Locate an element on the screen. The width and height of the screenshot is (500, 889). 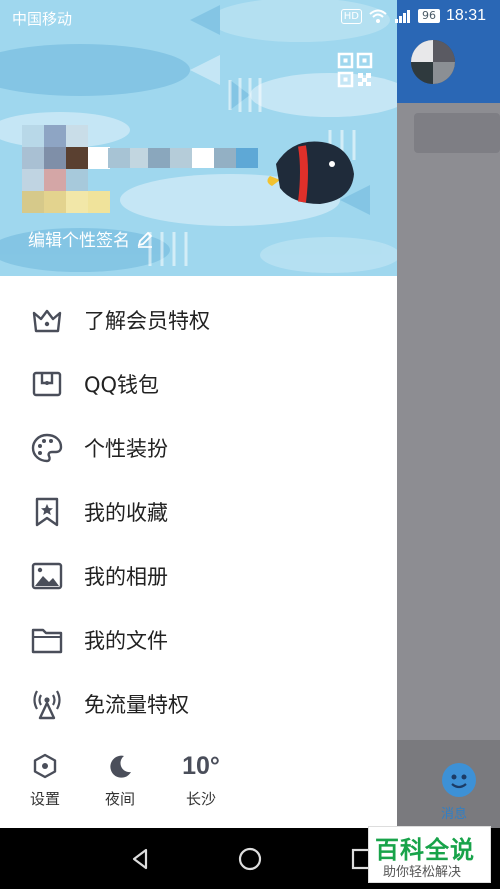
background-tab-bar: 消息 is located at coordinates (448, 784).